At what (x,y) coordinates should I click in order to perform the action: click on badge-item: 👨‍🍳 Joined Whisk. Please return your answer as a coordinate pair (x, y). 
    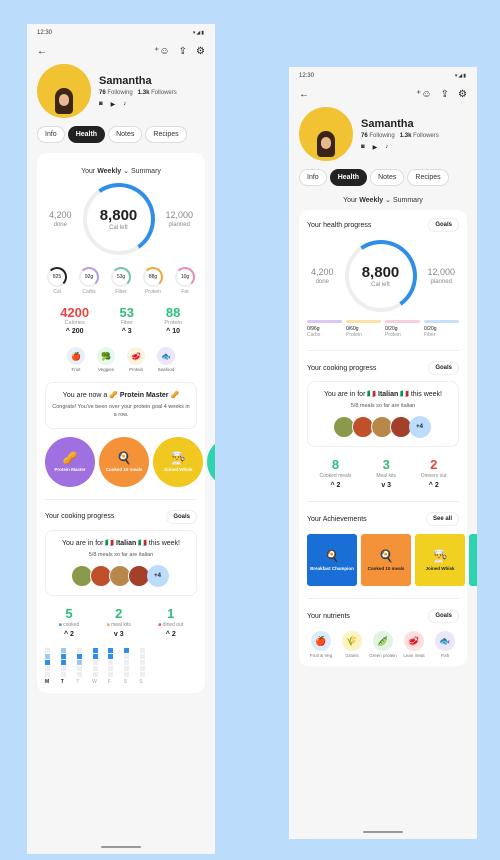
    Looking at the image, I should click on (178, 461).